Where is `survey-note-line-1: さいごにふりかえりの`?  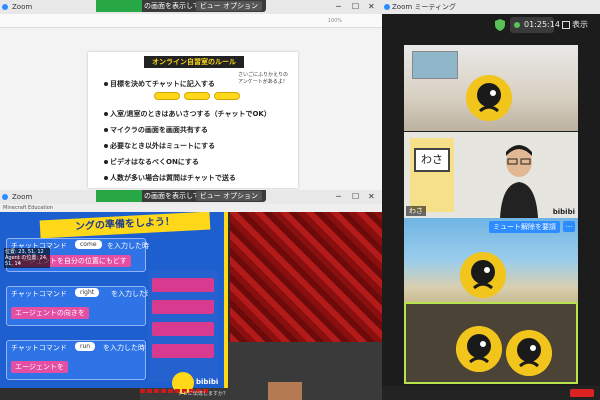
survey-note-line-1: さいごにふりかえりの is located at coordinates (263, 75).